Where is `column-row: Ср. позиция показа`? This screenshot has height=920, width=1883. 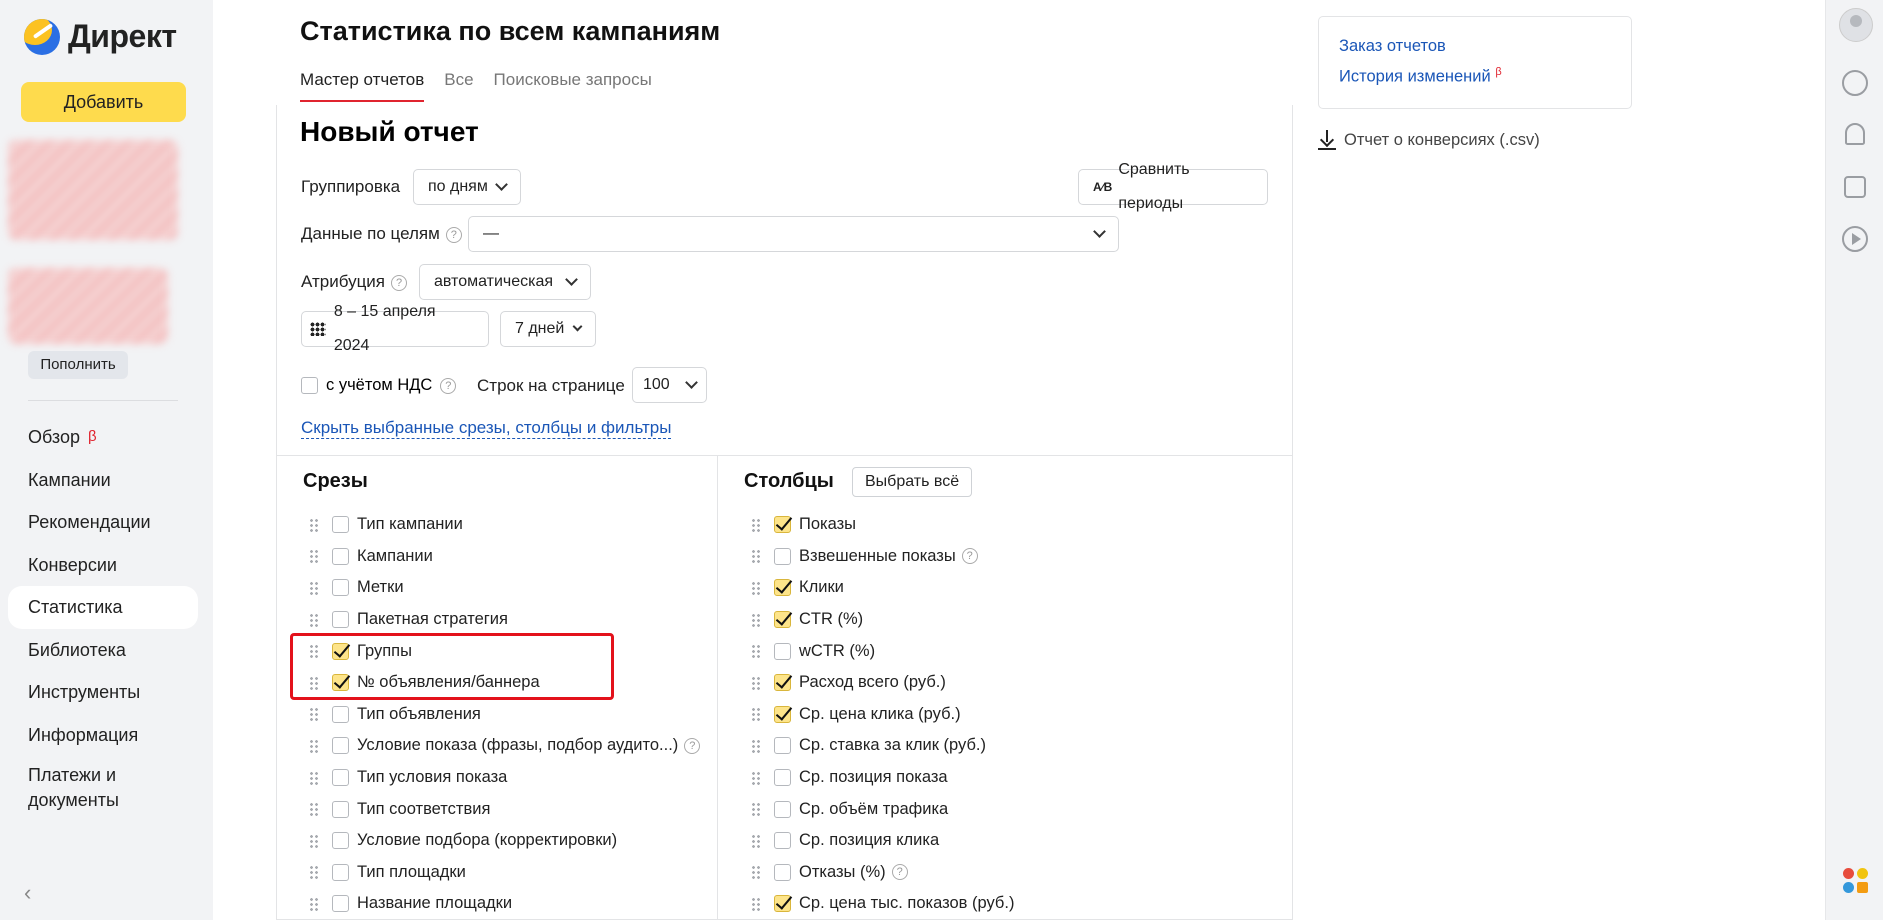 column-row: Ср. позиция показа is located at coordinates (961, 778).